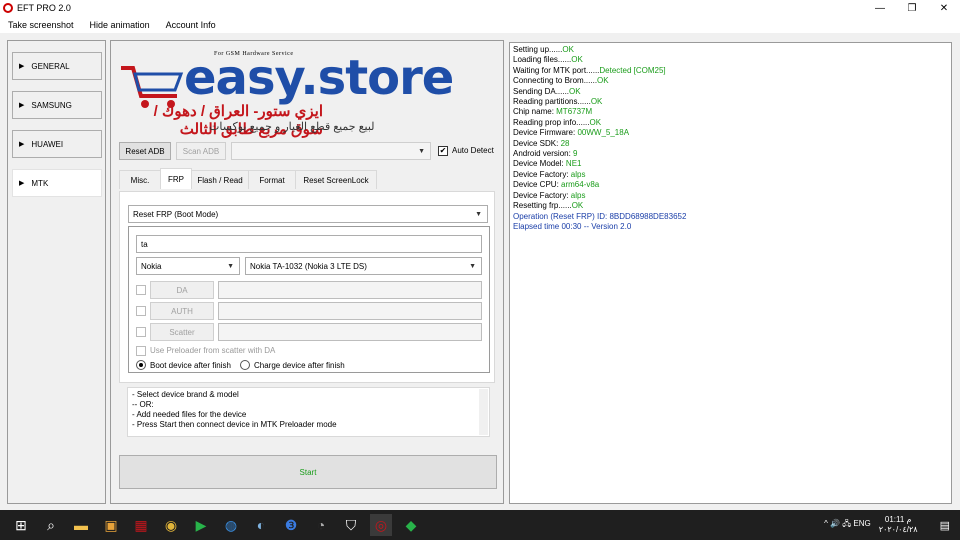  I want to click on logo-arabic-line2: لبيع جميع قطع الغيار و جميع بوكسات, so click(292, 127).